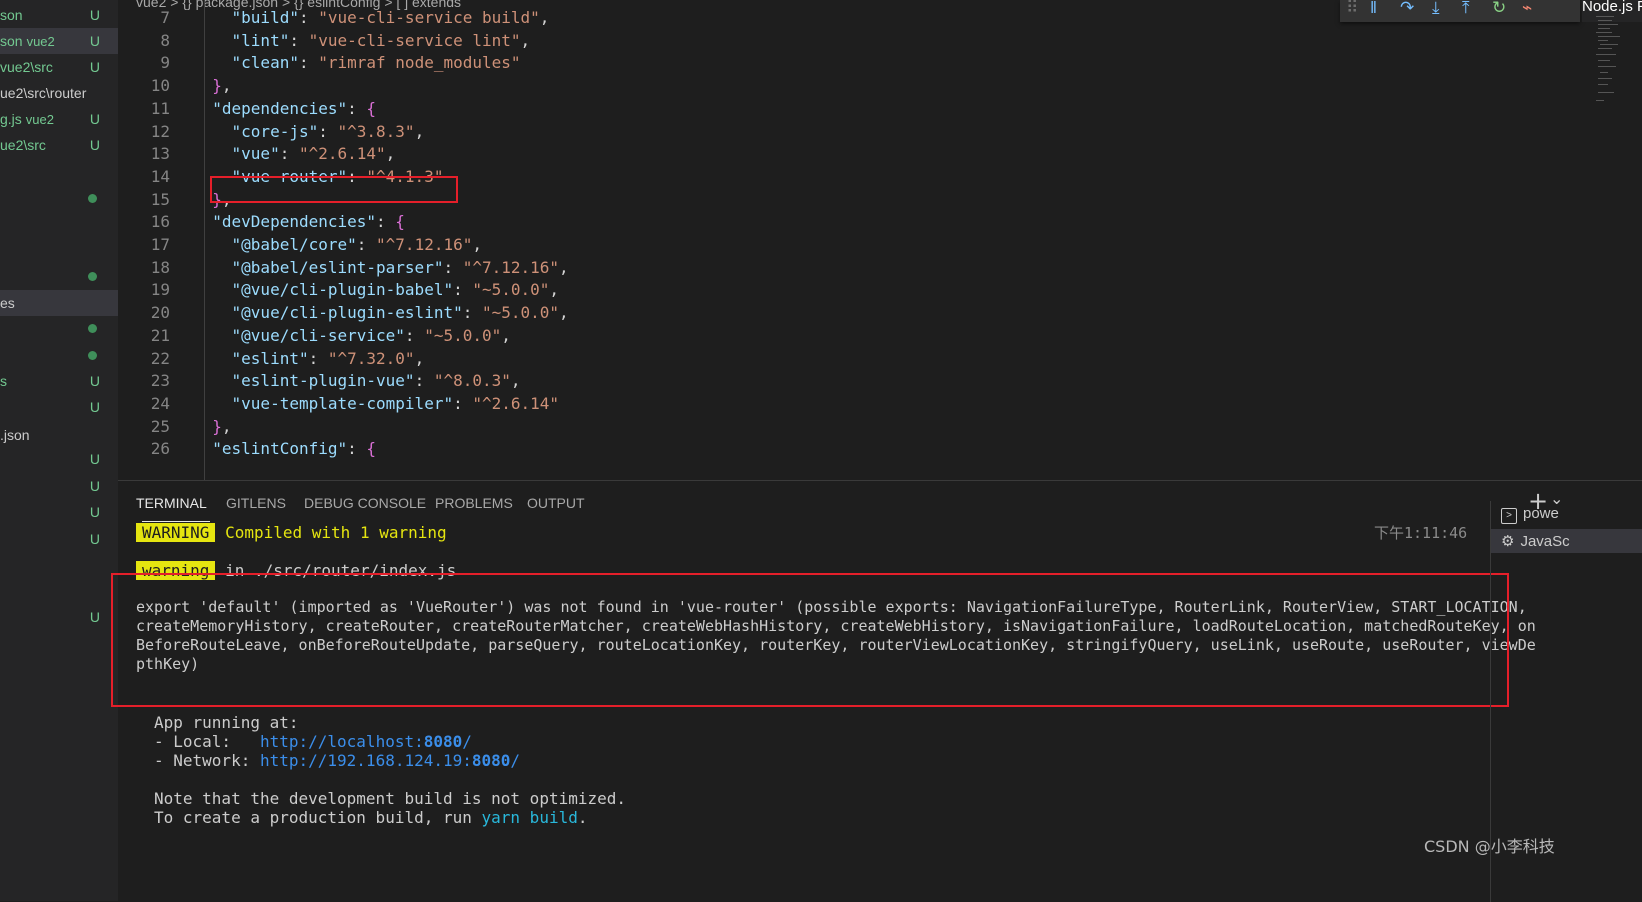 The image size is (1642, 902). What do you see at coordinates (467, 741) in the screenshot?
I see `local-slash: /` at bounding box center [467, 741].